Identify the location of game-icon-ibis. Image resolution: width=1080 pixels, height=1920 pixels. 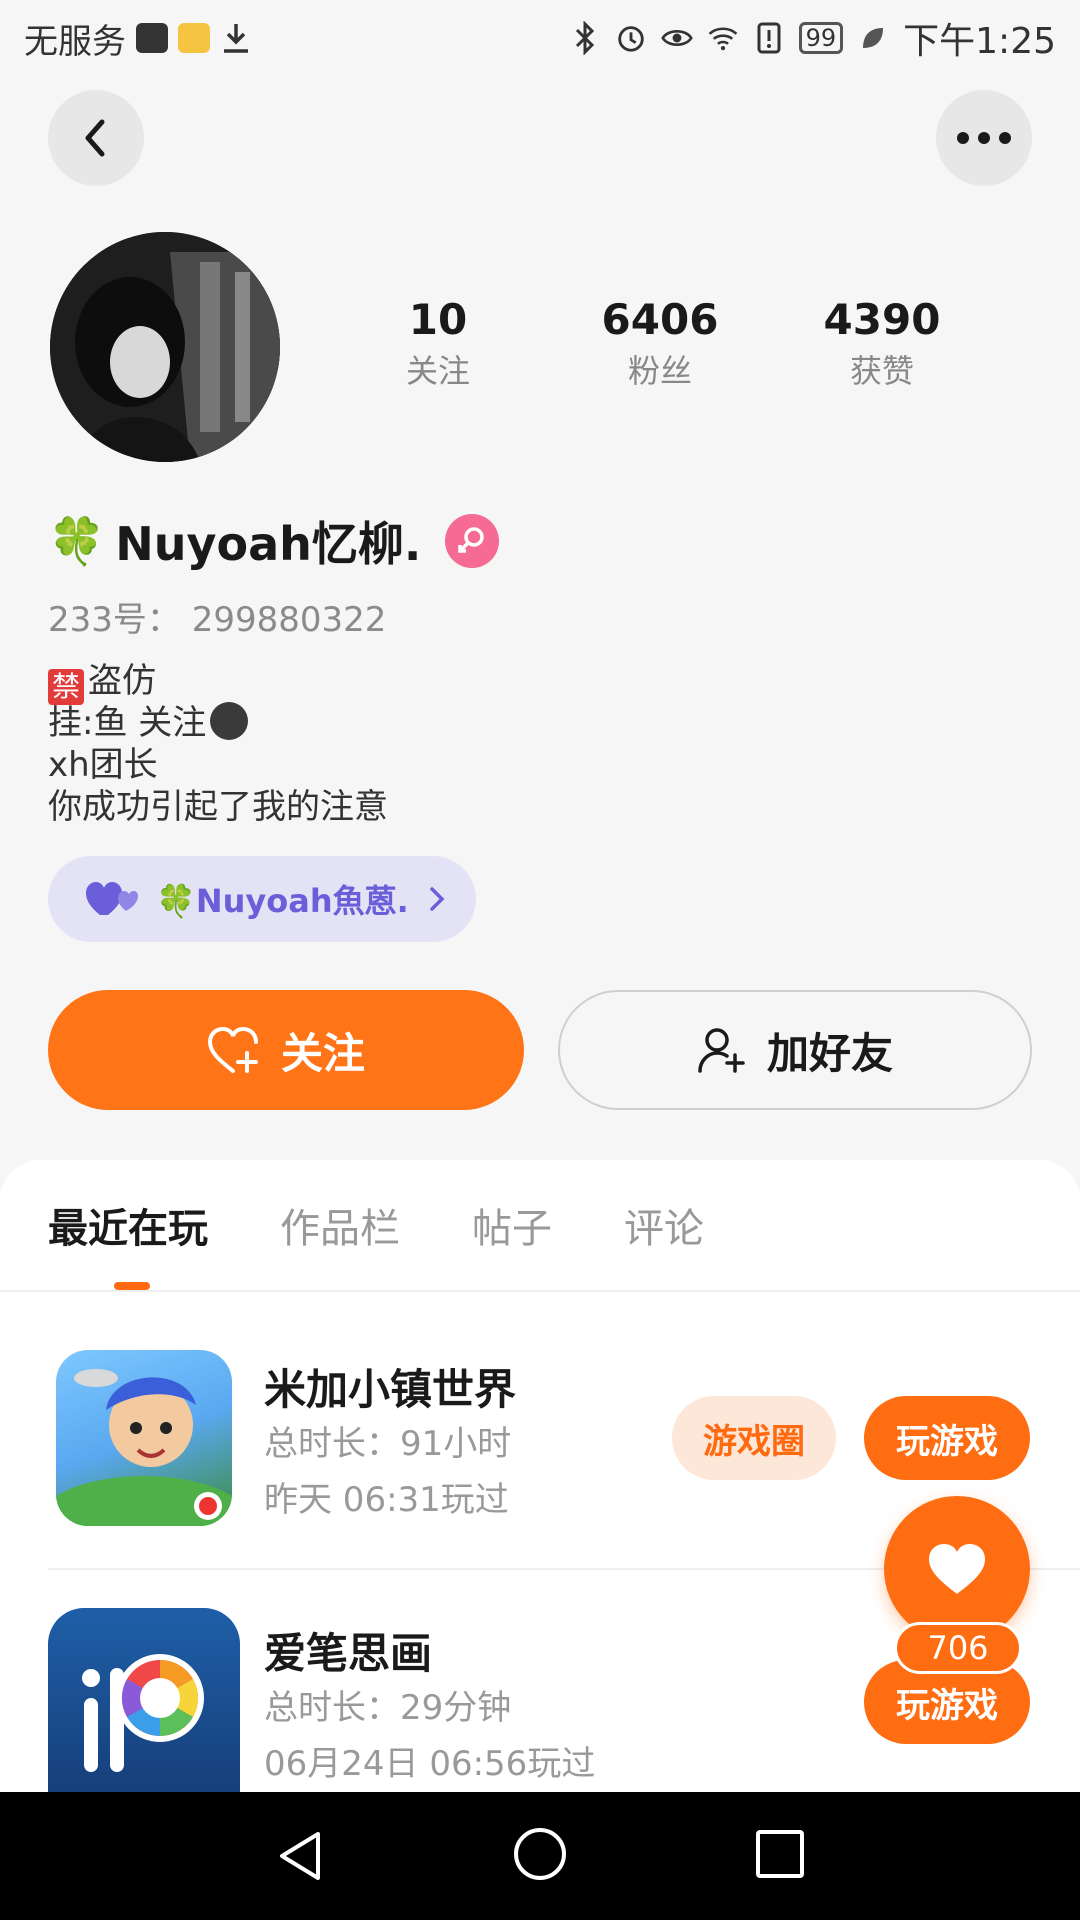
(144, 1700).